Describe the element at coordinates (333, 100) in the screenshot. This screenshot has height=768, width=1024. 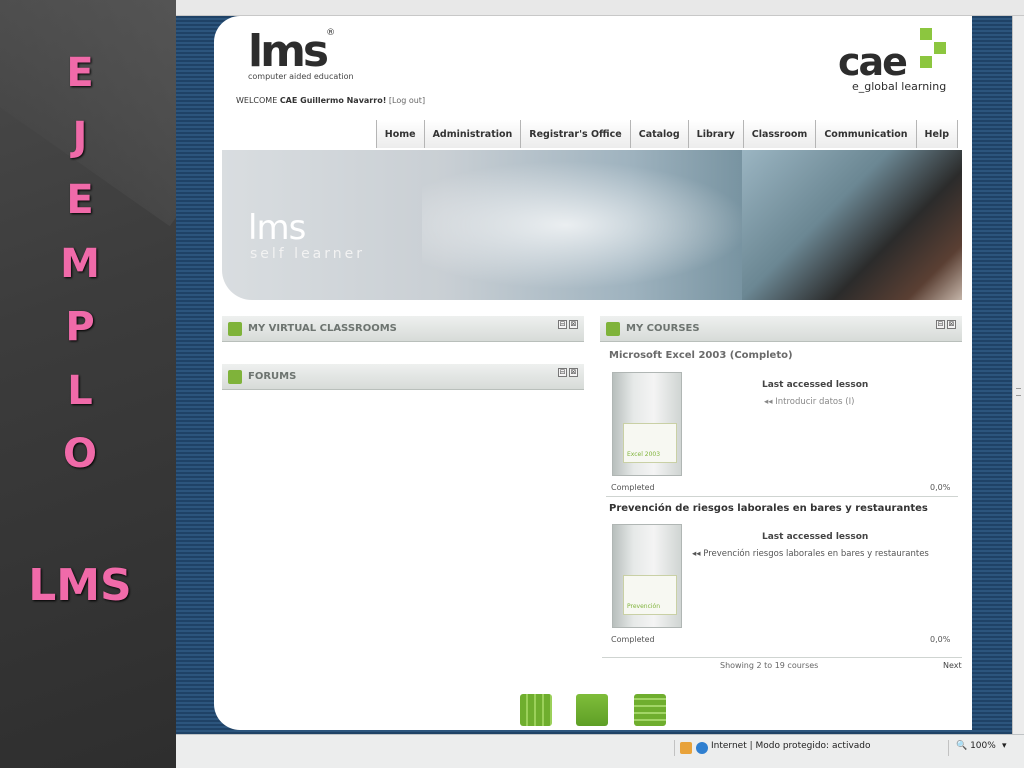
I see `welcome-user-name: CAE Guillermo Navarro!` at that location.